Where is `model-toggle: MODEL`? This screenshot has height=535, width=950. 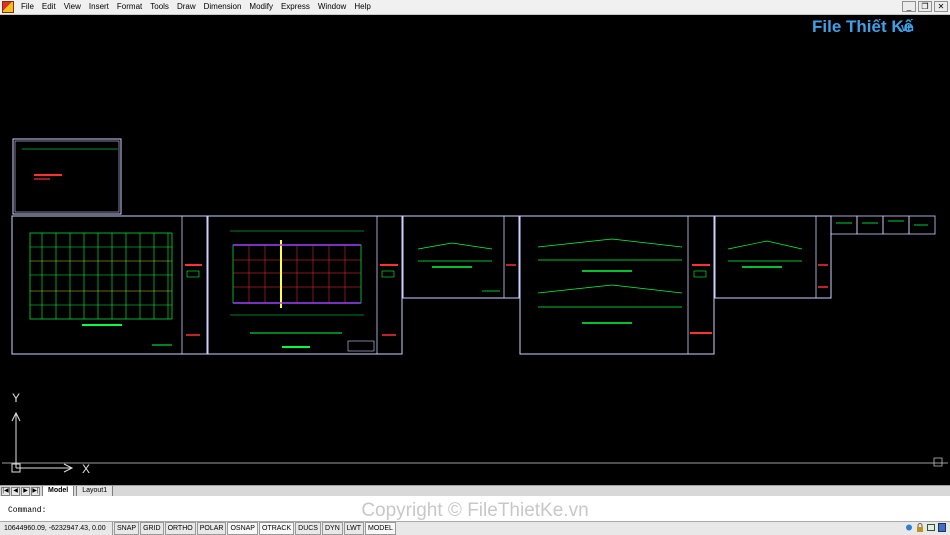
model-toggle: MODEL is located at coordinates (380, 528).